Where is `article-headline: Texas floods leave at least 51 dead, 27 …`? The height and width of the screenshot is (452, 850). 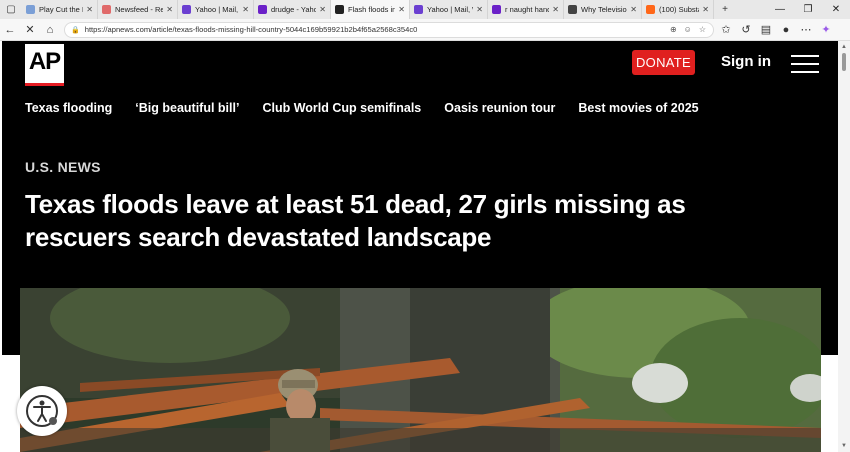 article-headline: Texas floods leave at least 51 dead, 27 … is located at coordinates (355, 220).